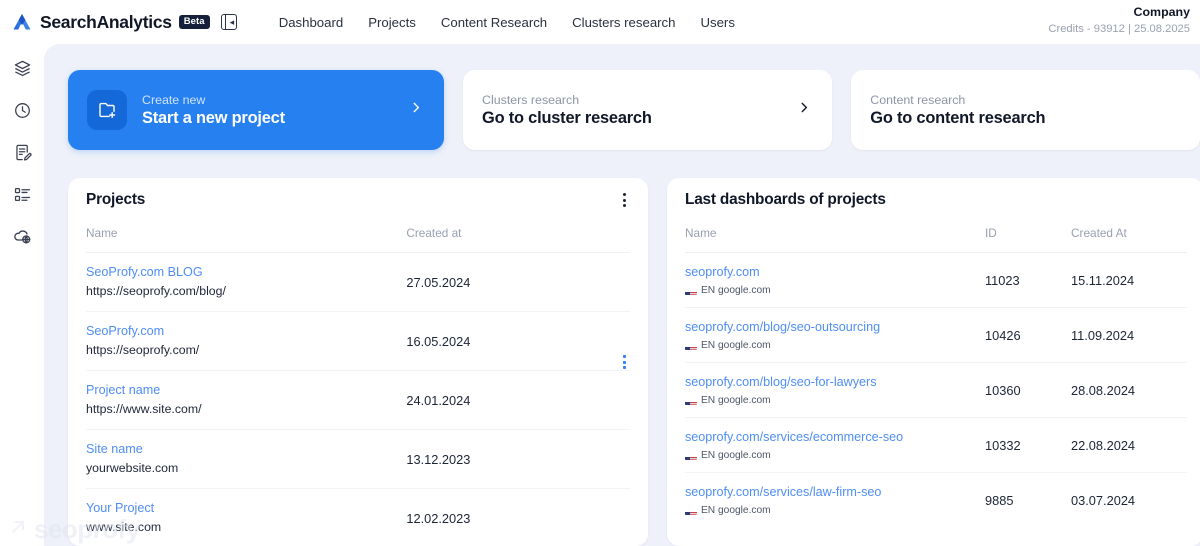  I want to click on column-header-created-at: Created At, so click(1129, 237).